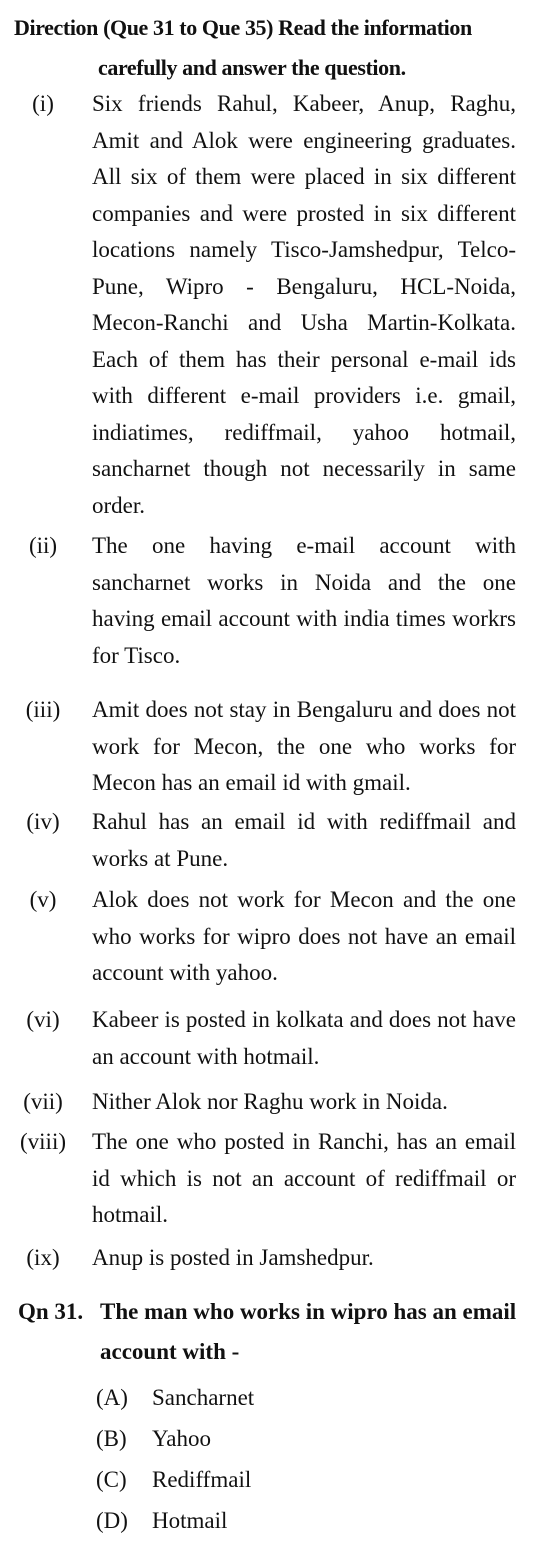  What do you see at coordinates (252, 67) in the screenshot?
I see `direction-line-2: carefully and answer the question.` at bounding box center [252, 67].